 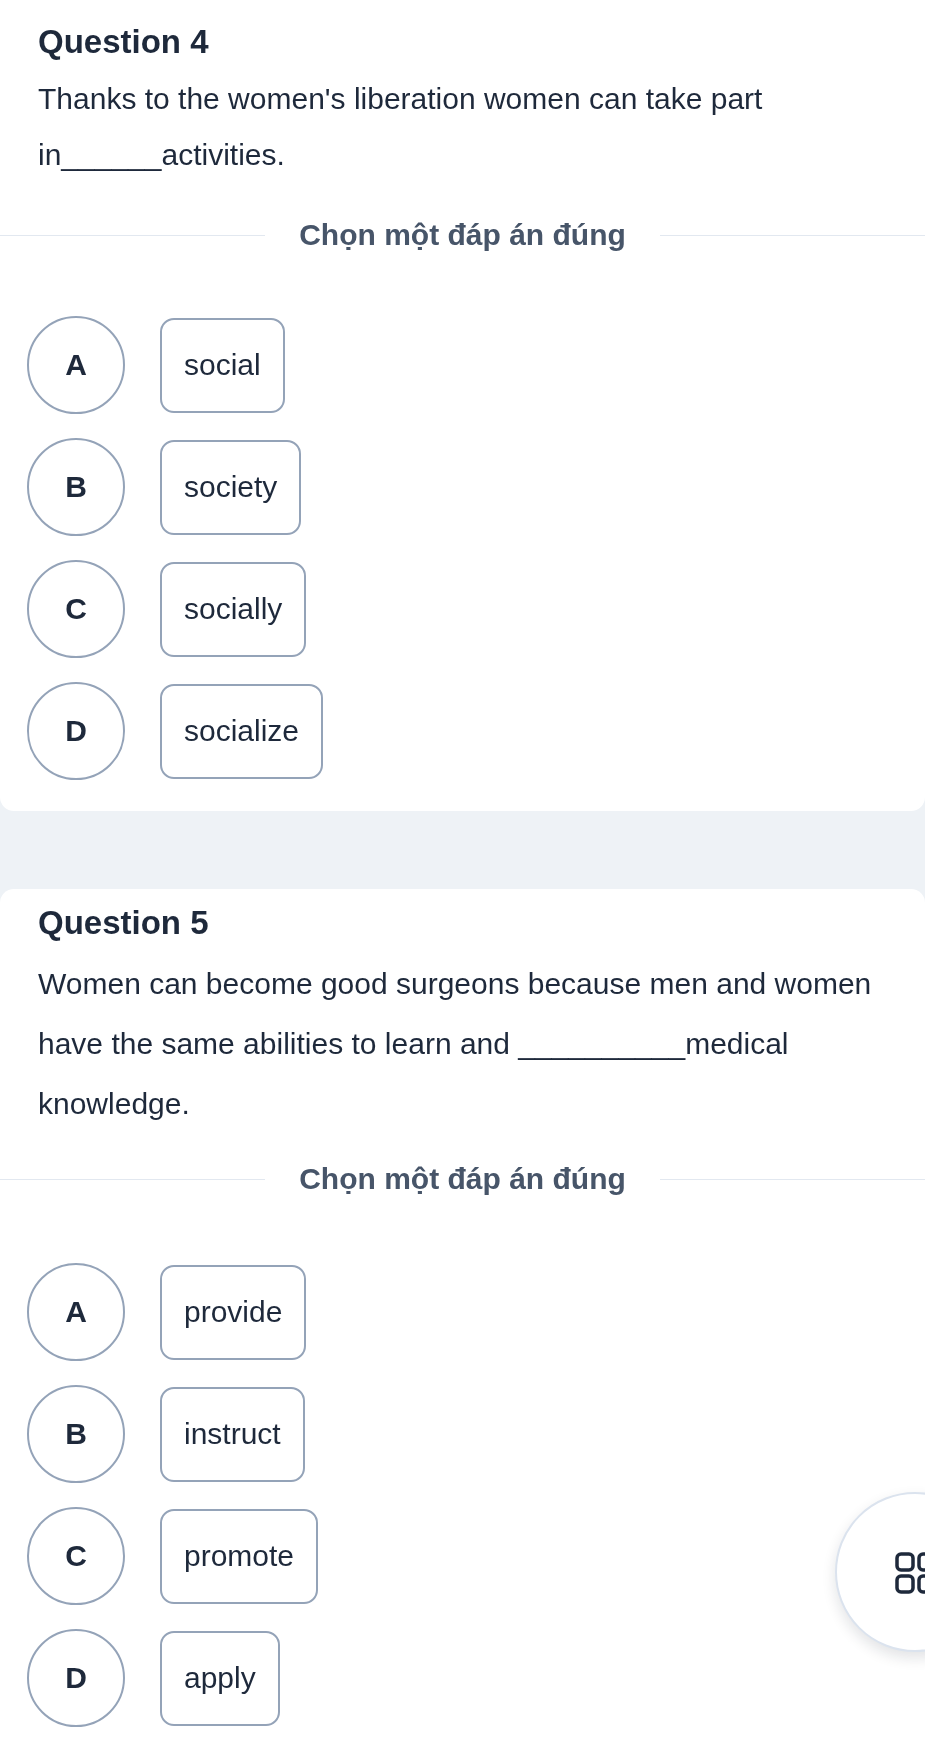 What do you see at coordinates (233, 1312) in the screenshot?
I see `answer-option: provide` at bounding box center [233, 1312].